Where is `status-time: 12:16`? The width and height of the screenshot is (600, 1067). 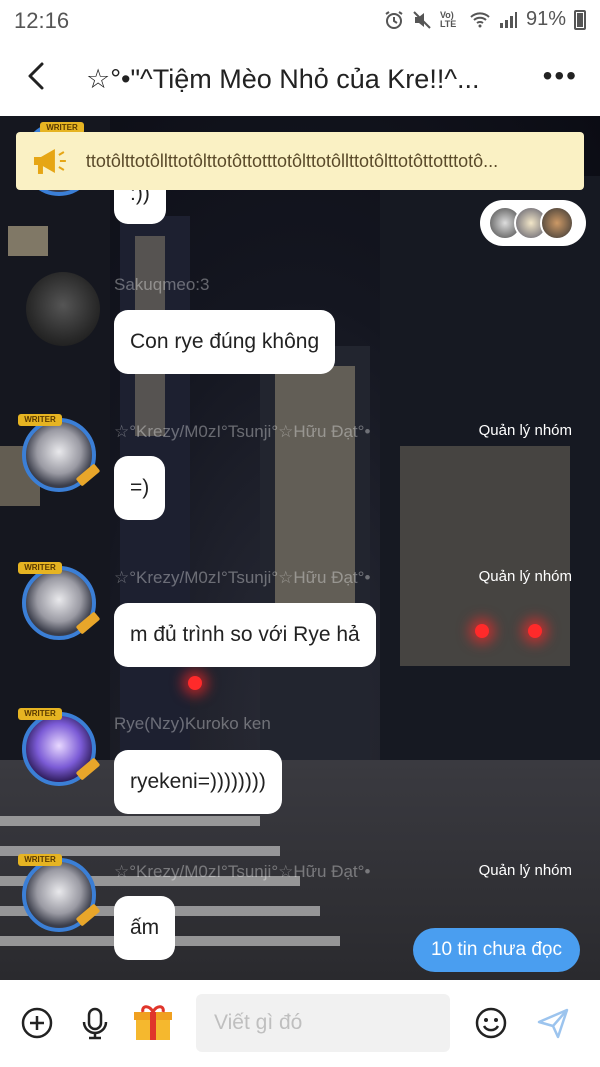 status-time: 12:16 is located at coordinates (42, 20).